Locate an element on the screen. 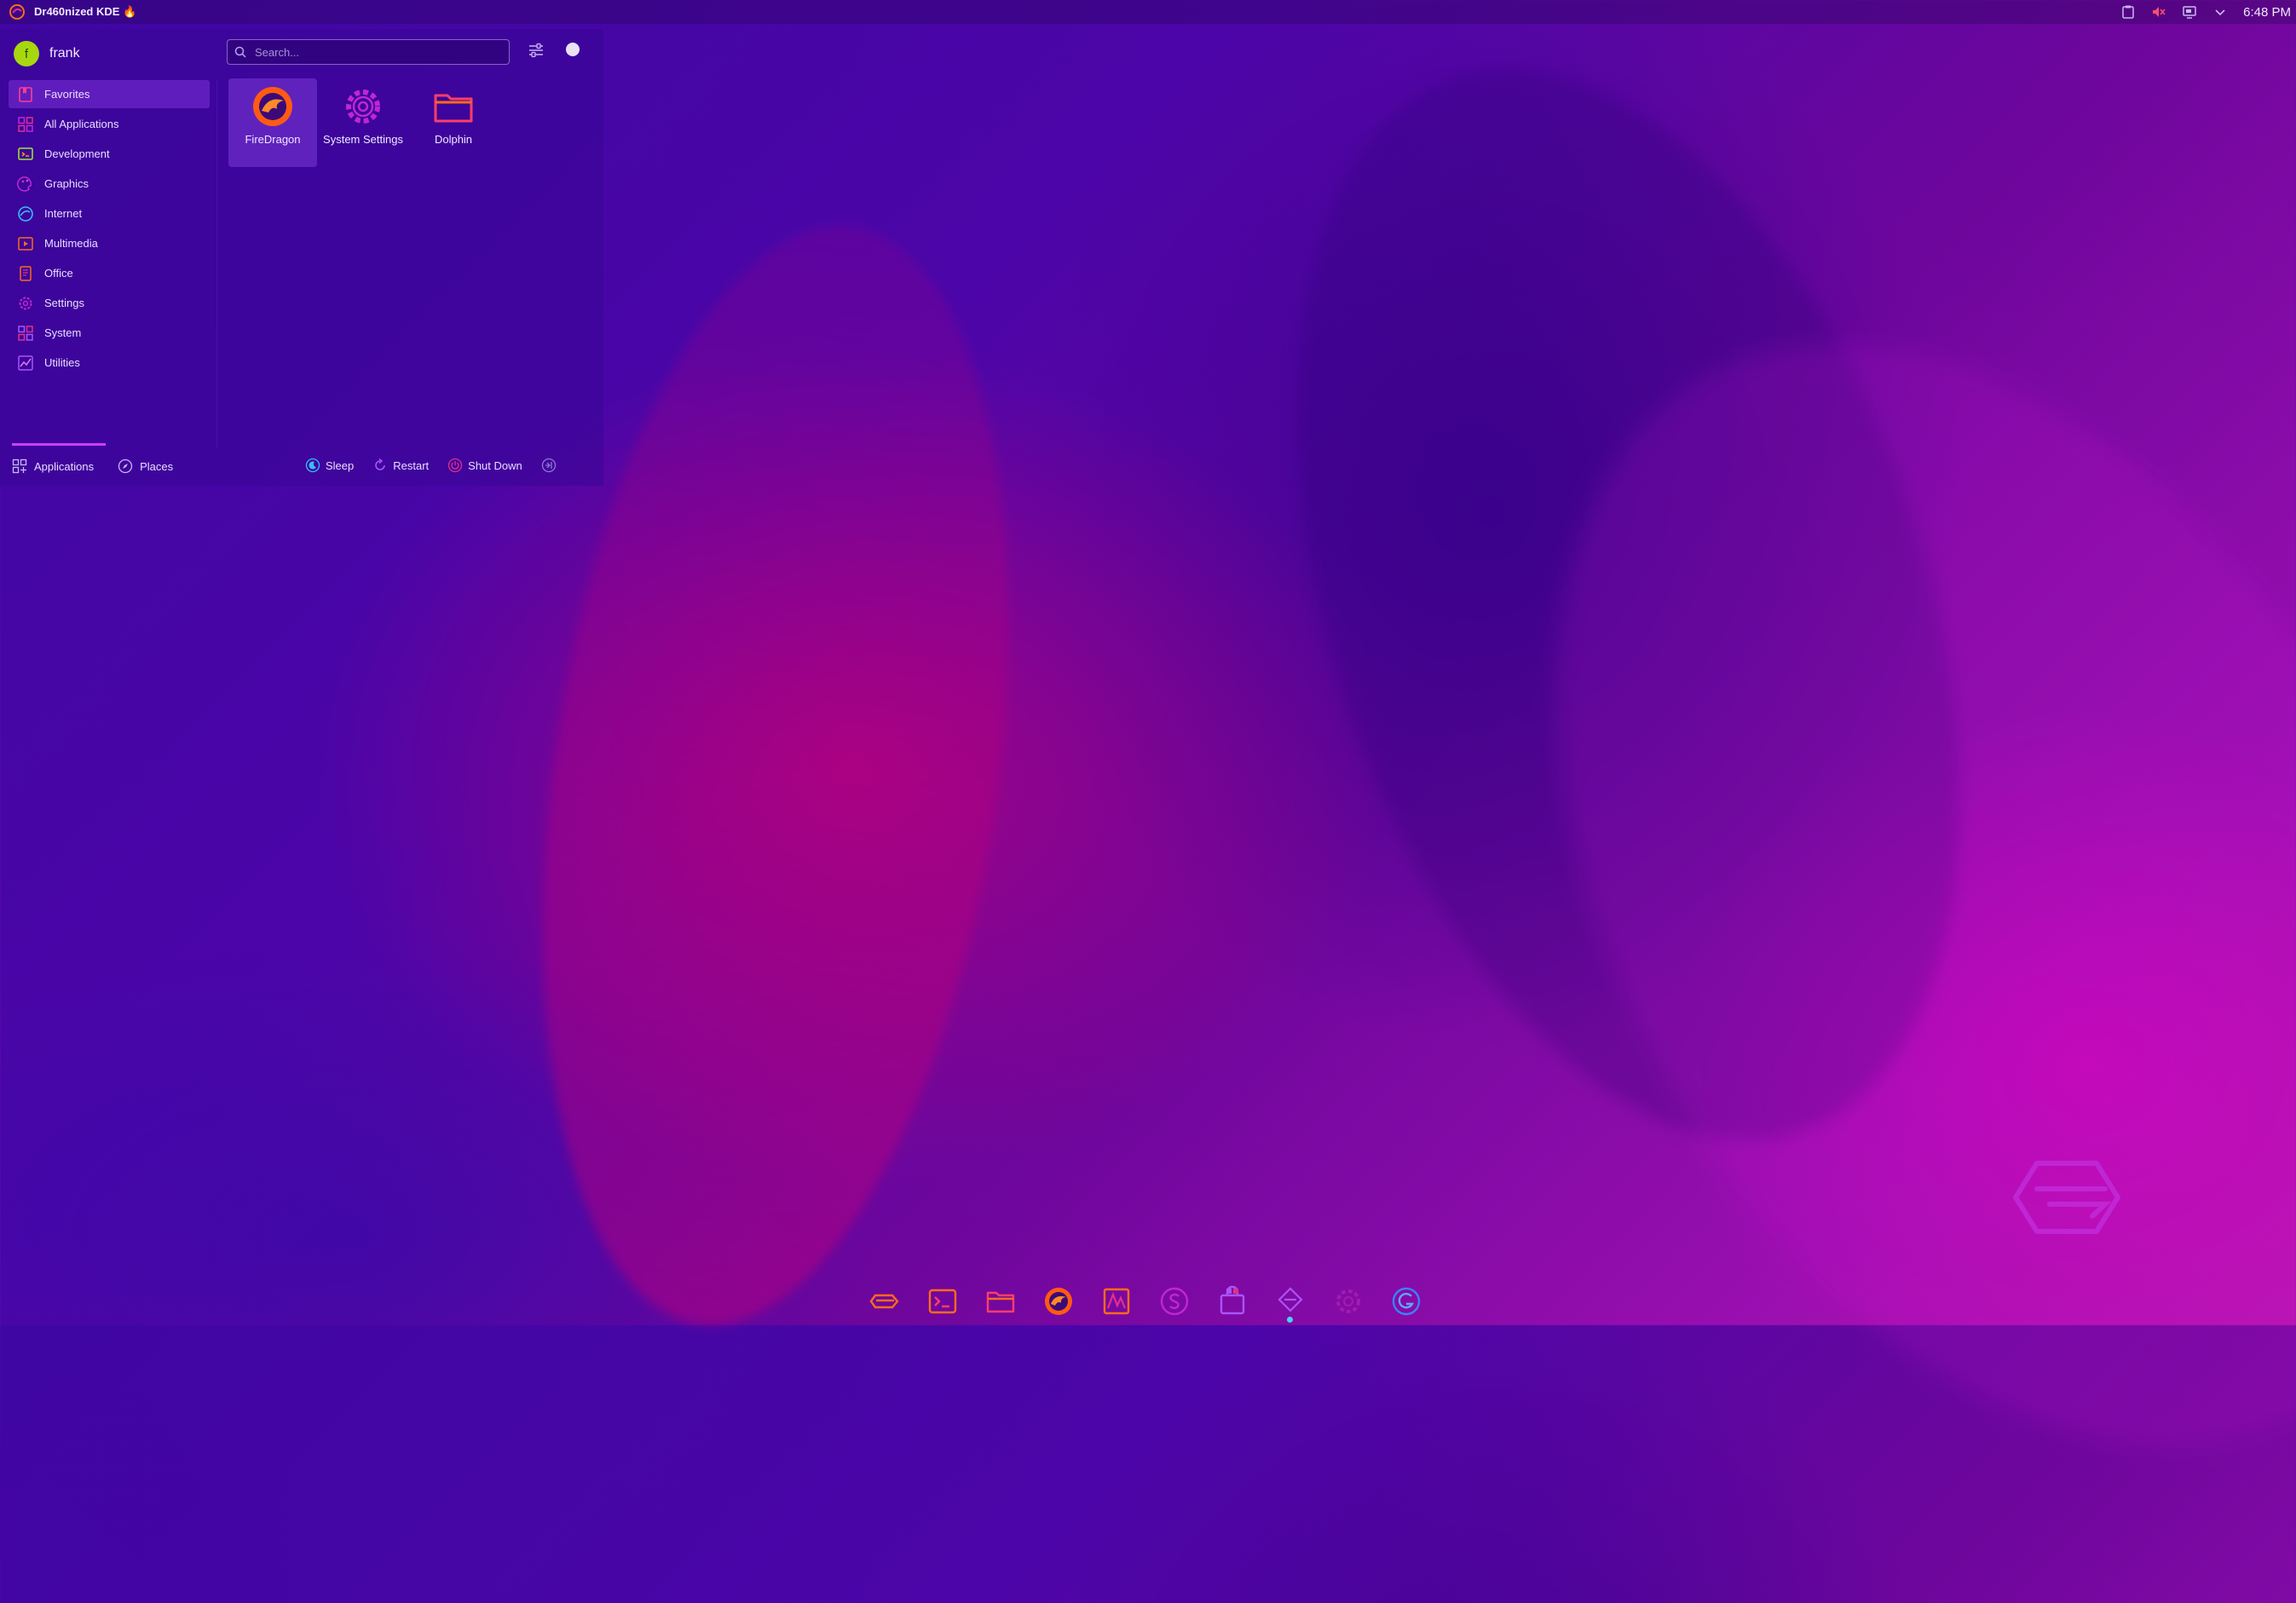 The width and height of the screenshot is (2296, 1603). dock-system-monitor is located at coordinates (1116, 1304).